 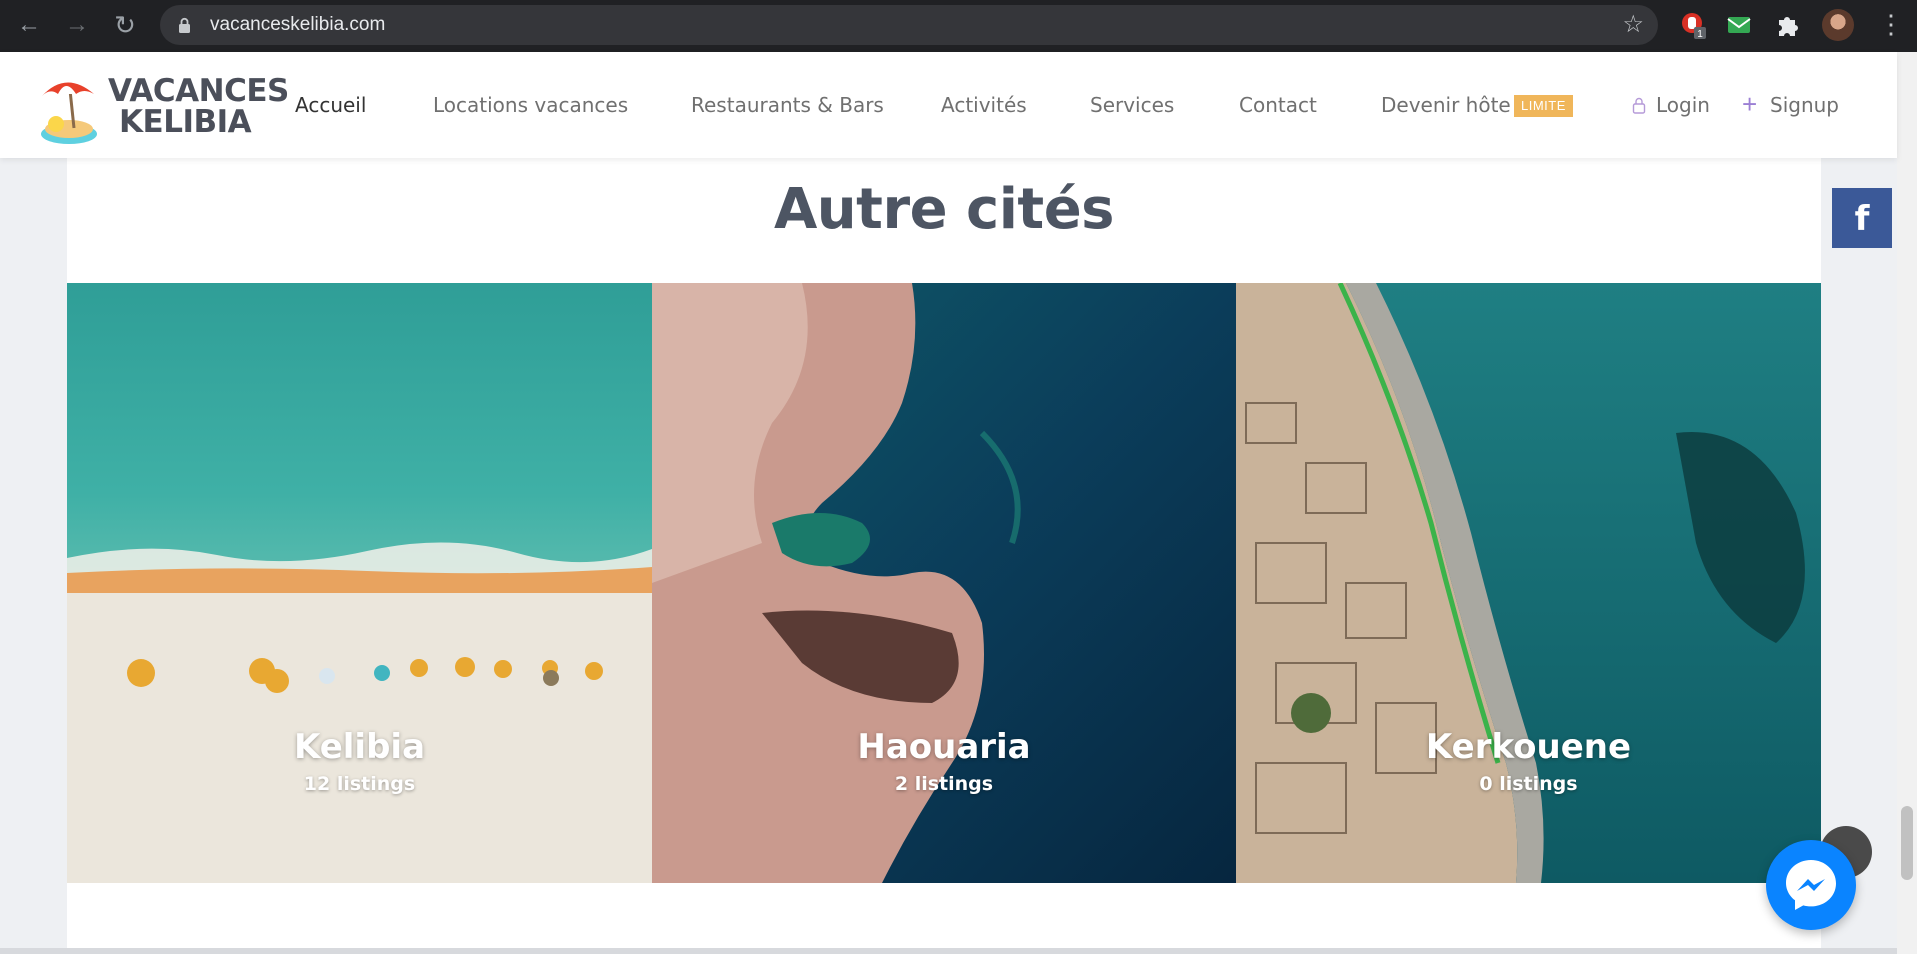 I want to click on beach-umbrella-logo-icon, so click(x=69, y=113).